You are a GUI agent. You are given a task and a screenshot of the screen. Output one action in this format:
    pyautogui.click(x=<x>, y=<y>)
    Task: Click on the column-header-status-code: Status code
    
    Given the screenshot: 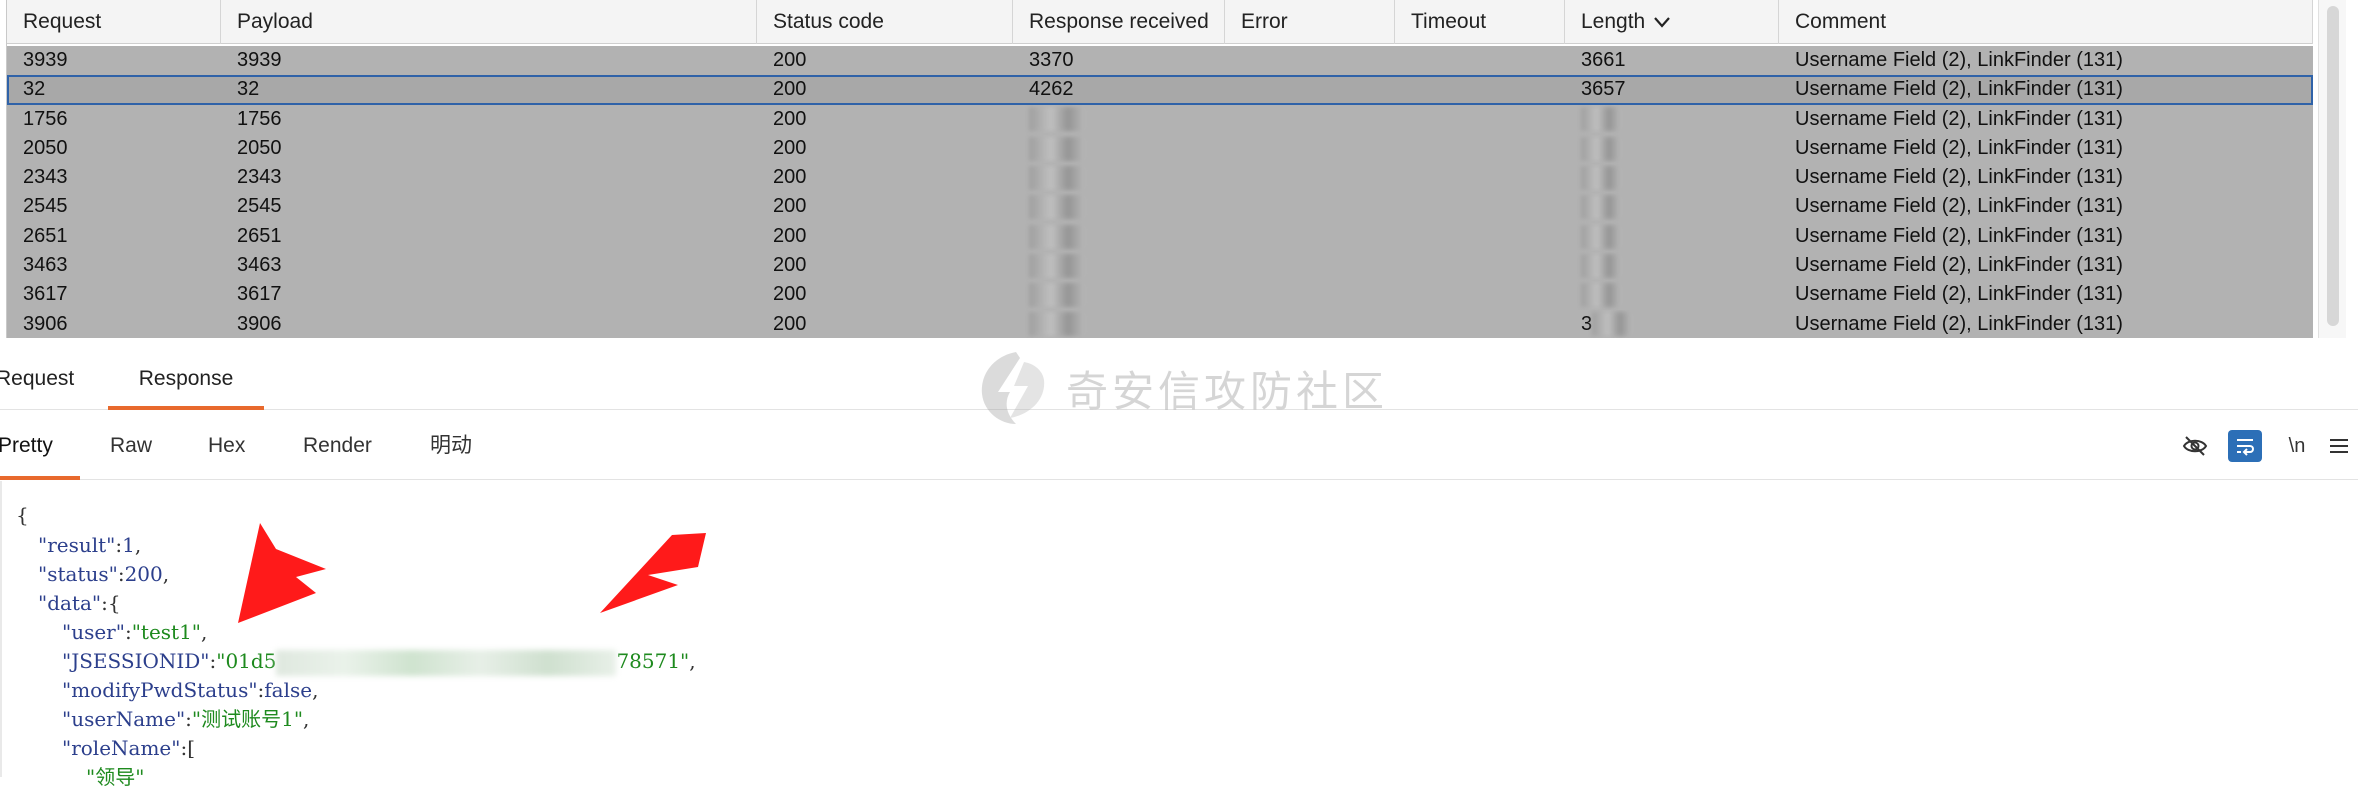 What is the action you would take?
    pyautogui.click(x=885, y=22)
    